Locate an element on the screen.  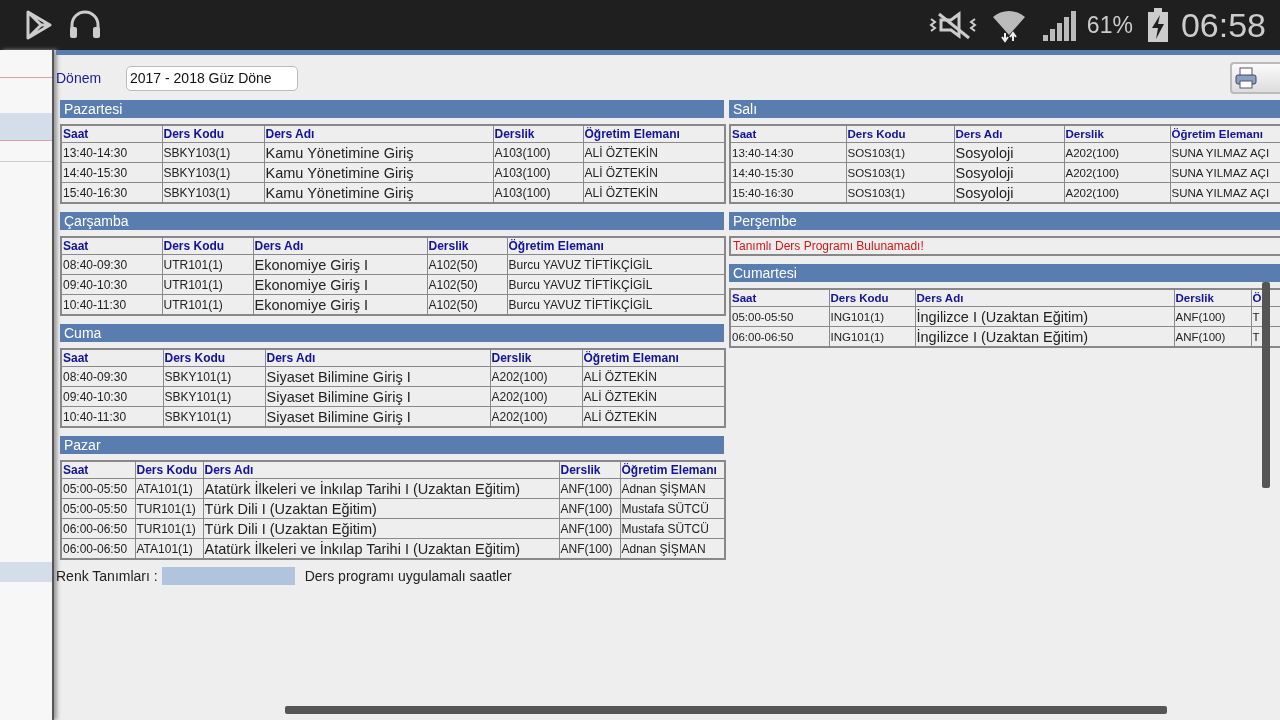
day-header: Çarşamba is located at coordinates (392, 221).